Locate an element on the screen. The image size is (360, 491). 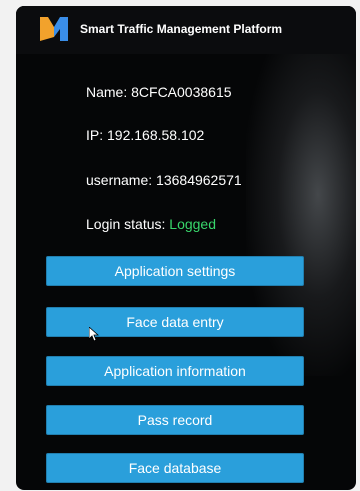
device-name-row: Name: 8CFCA0038615 is located at coordinates (159, 92).